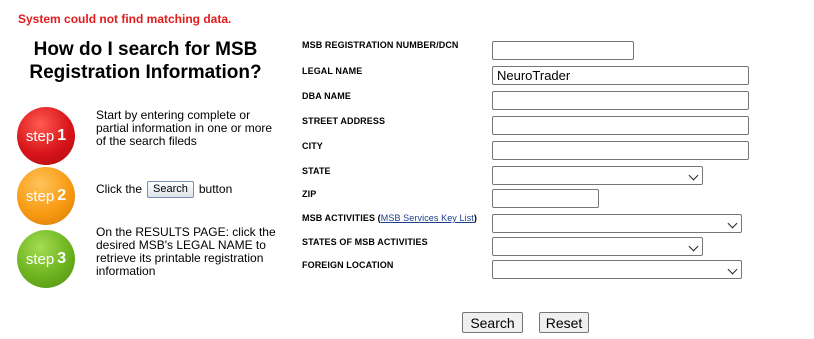 The image size is (814, 339). I want to click on step-2-icon: step 2, so click(46, 196).